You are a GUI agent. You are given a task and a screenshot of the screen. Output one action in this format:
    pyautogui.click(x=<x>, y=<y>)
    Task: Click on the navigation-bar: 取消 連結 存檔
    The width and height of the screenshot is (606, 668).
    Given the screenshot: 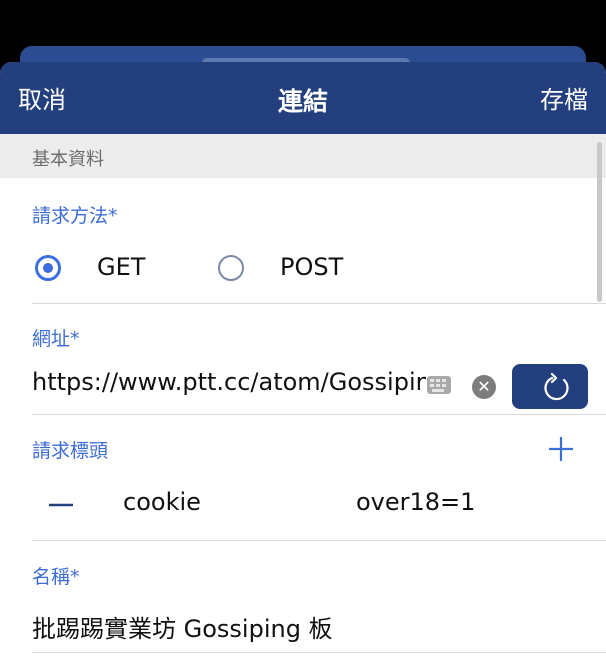 What is the action you would take?
    pyautogui.click(x=303, y=98)
    